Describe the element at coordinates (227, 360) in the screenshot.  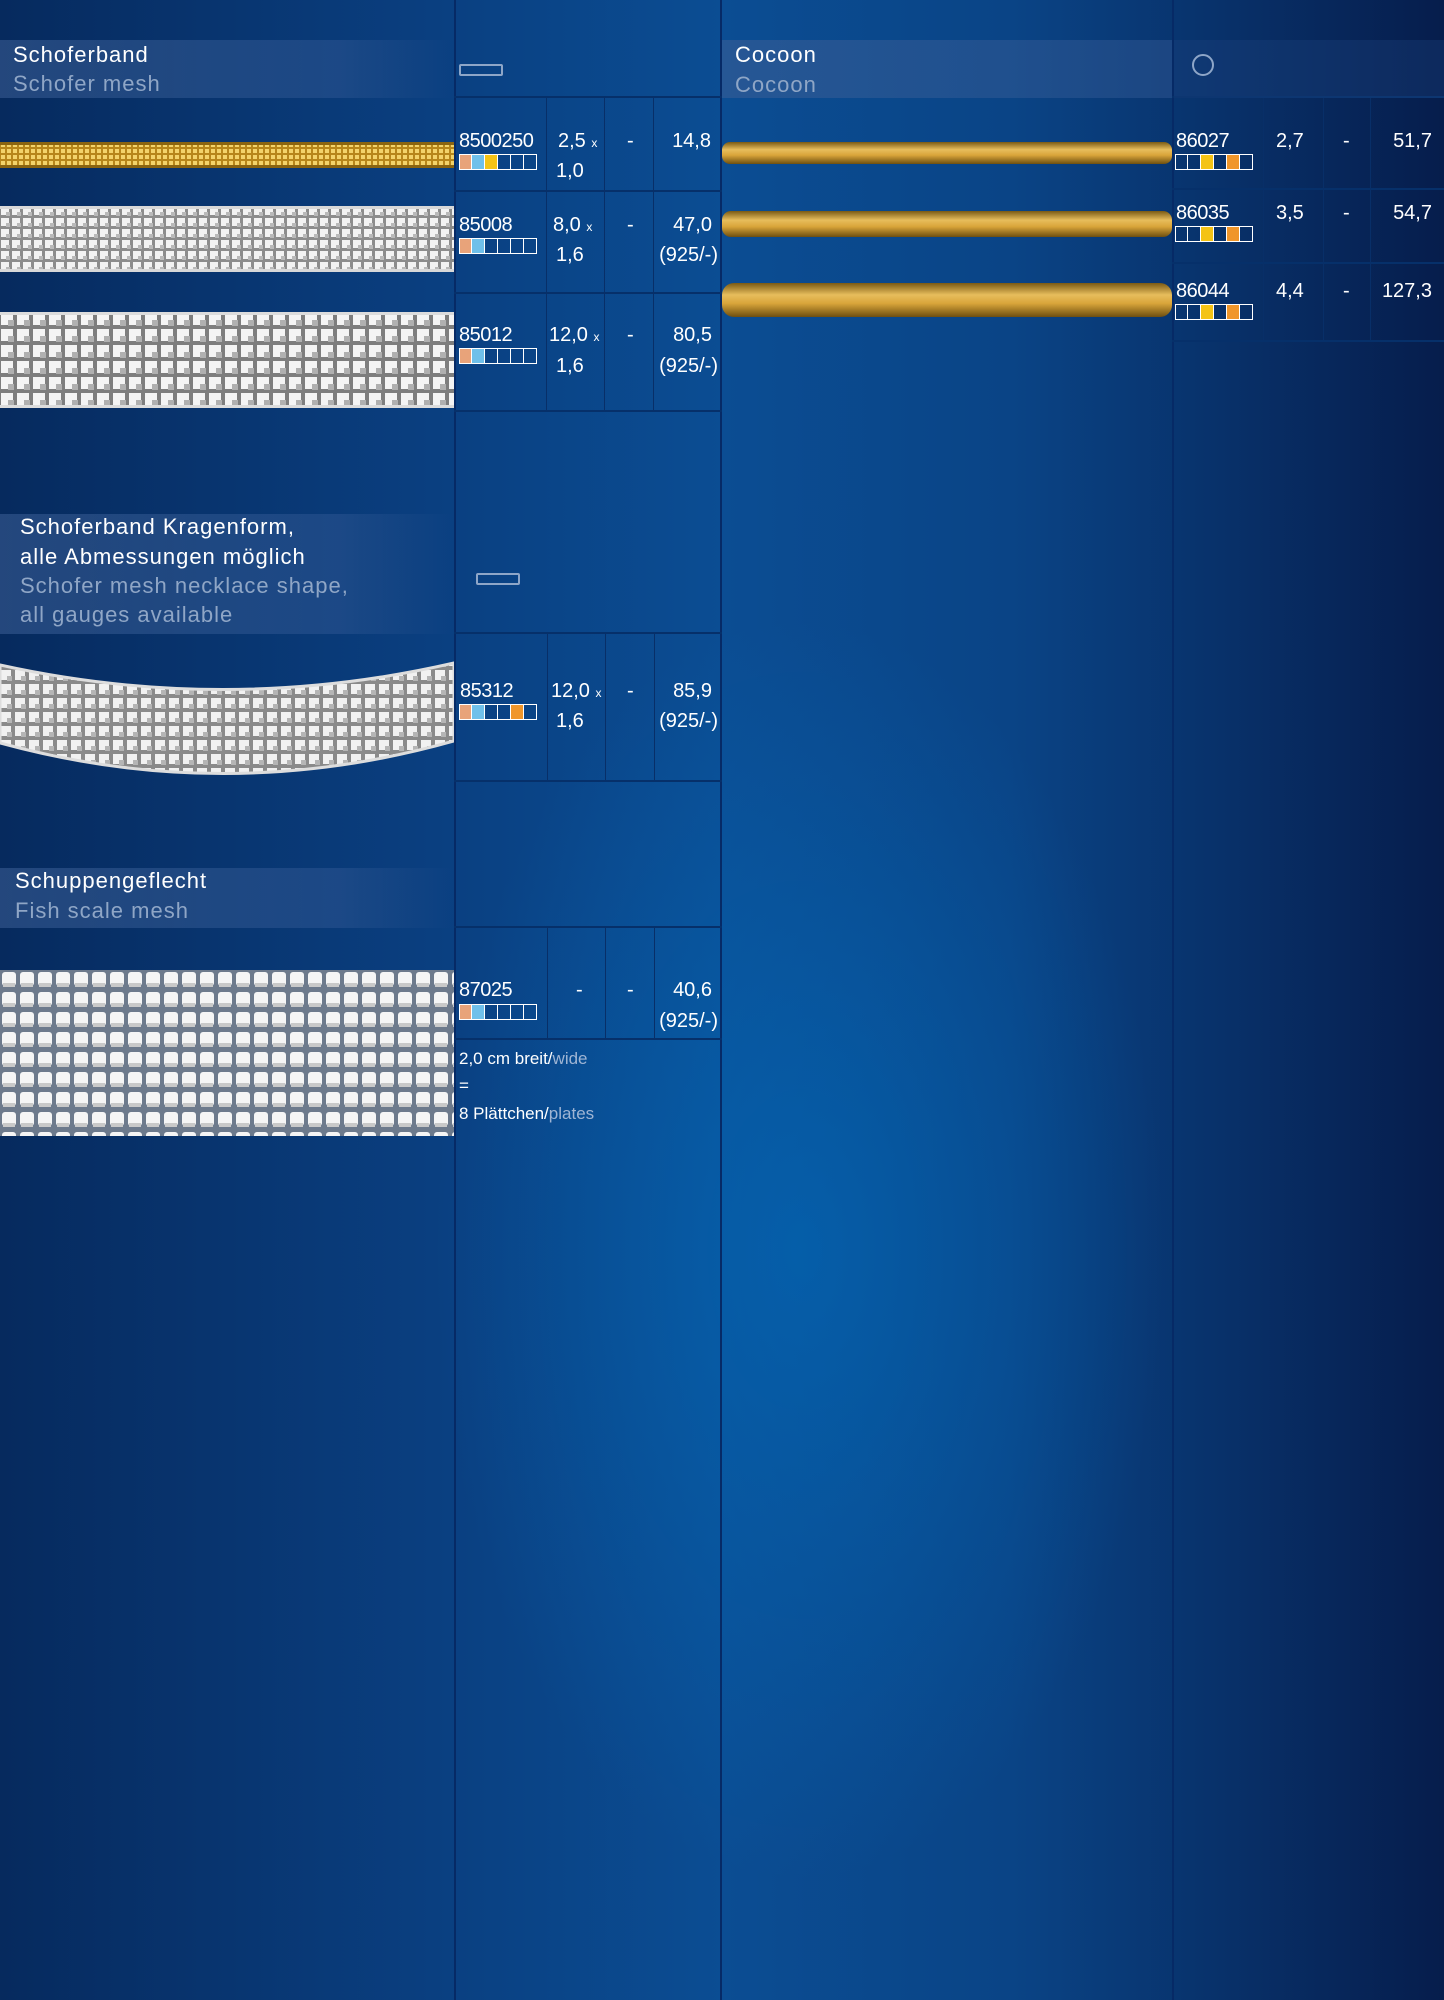
I see `silver-mesh-image` at that location.